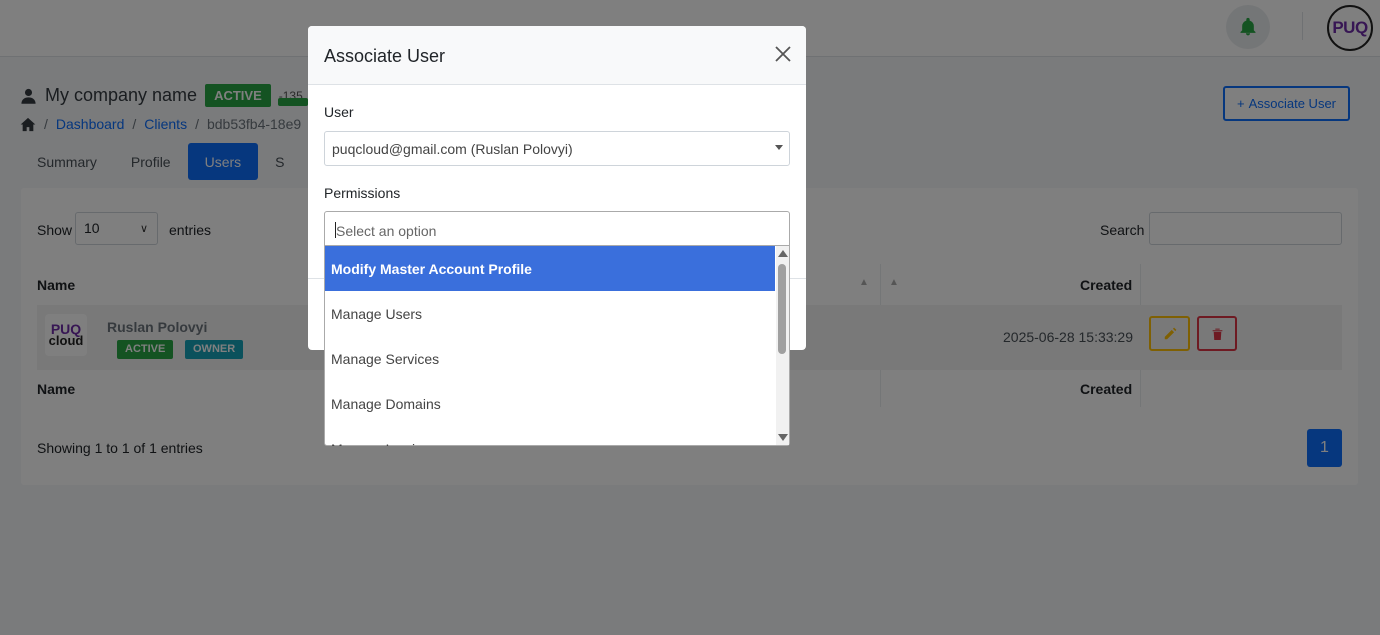 The width and height of the screenshot is (1380, 635). I want to click on user-label: User, so click(339, 112).